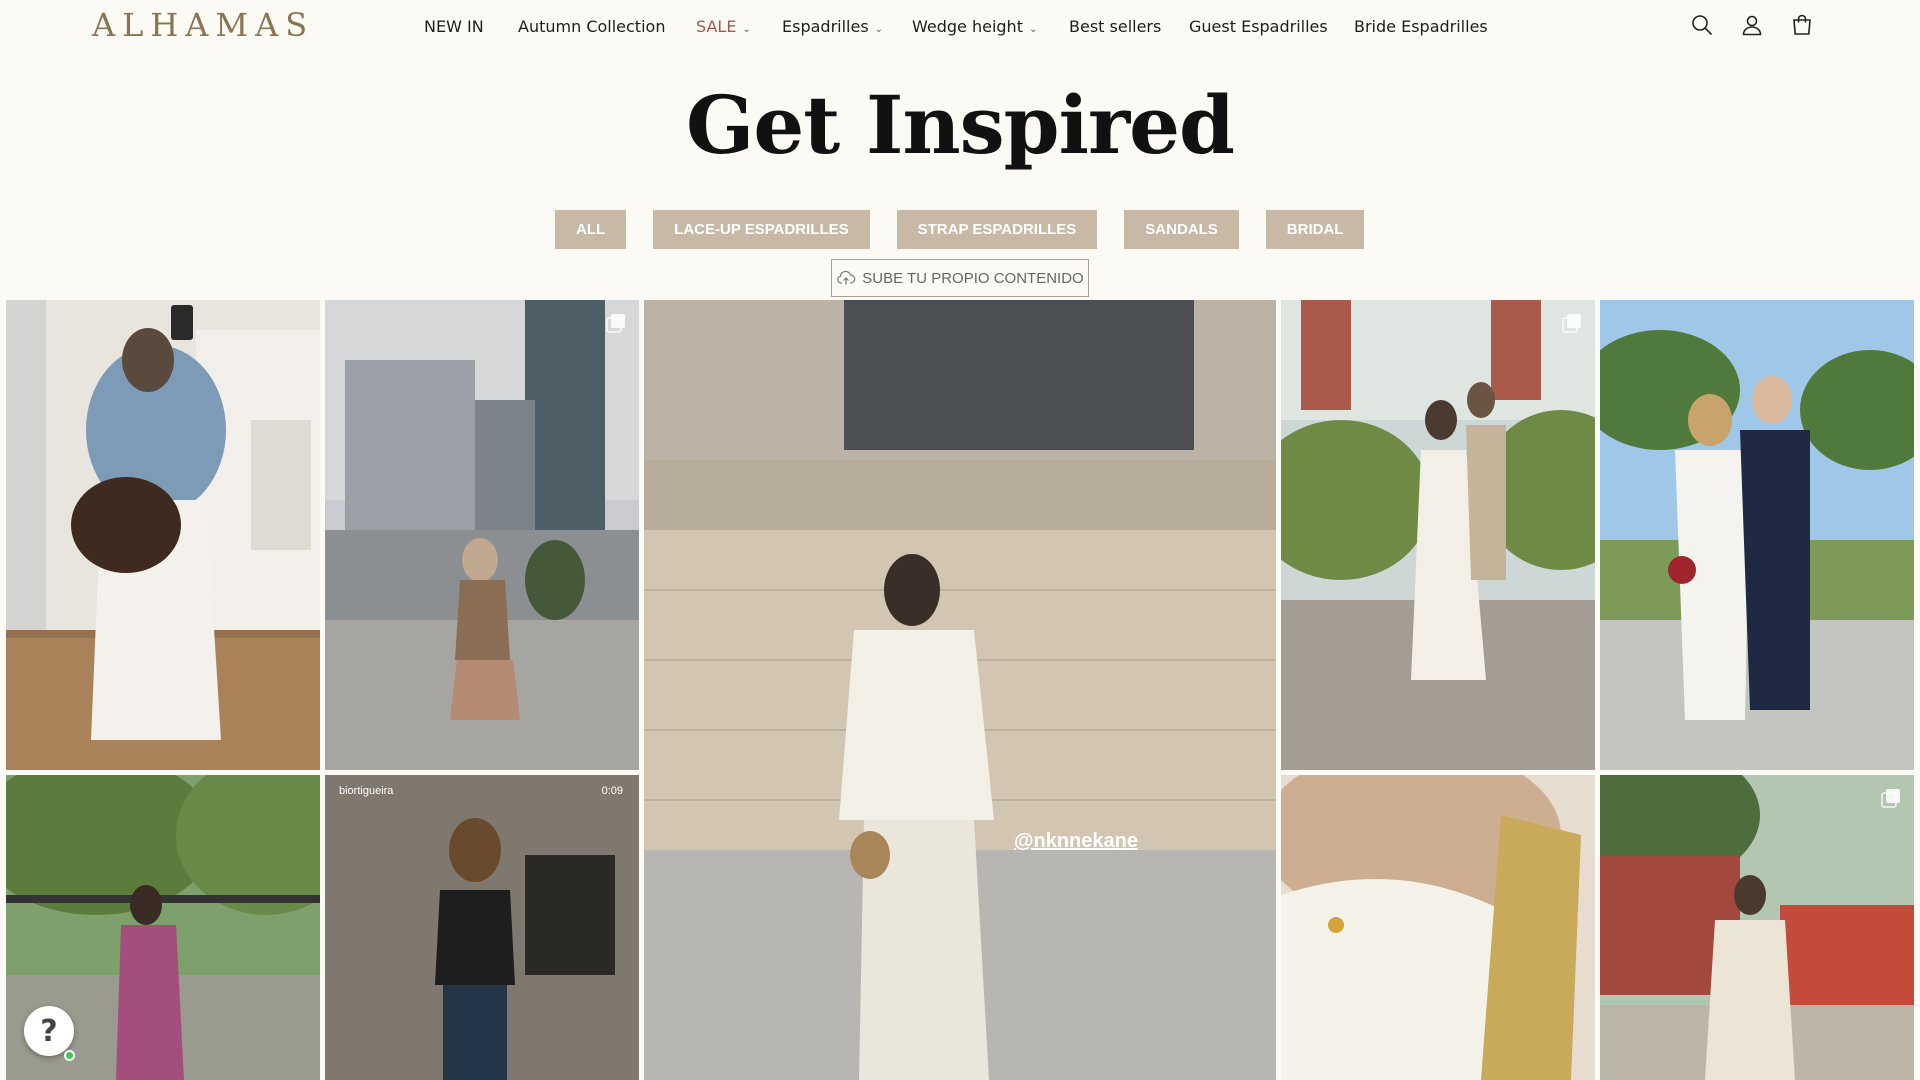  What do you see at coordinates (366, 791) in the screenshot?
I see `video-username: biortigueira` at bounding box center [366, 791].